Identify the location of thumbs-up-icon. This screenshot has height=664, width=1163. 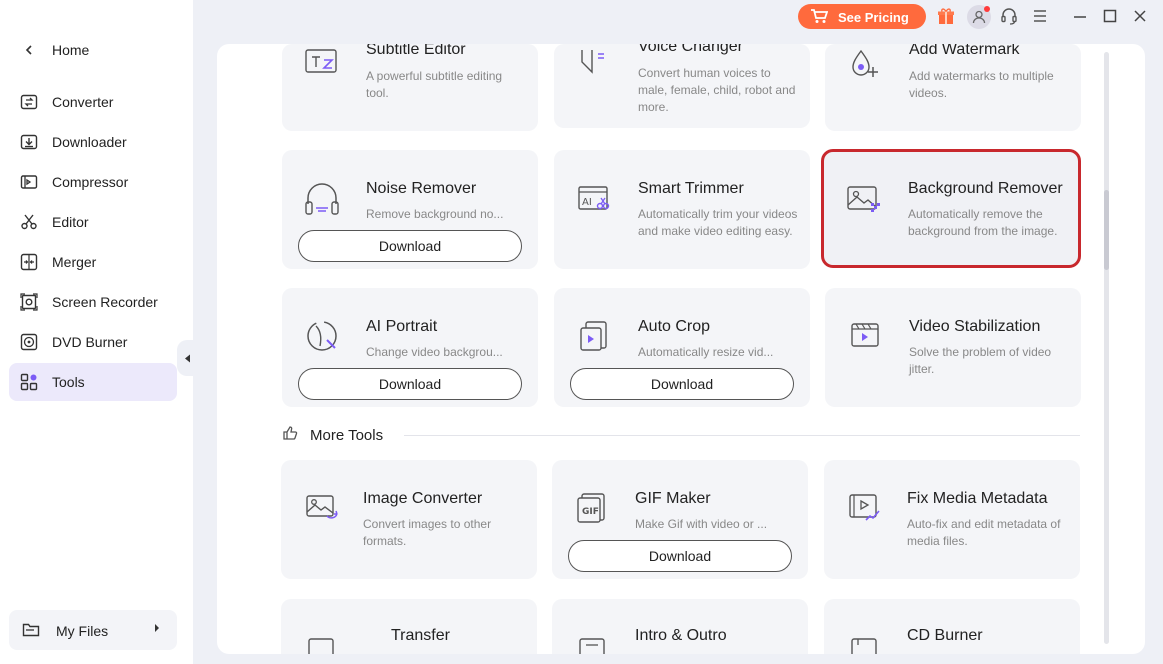
(290, 435).